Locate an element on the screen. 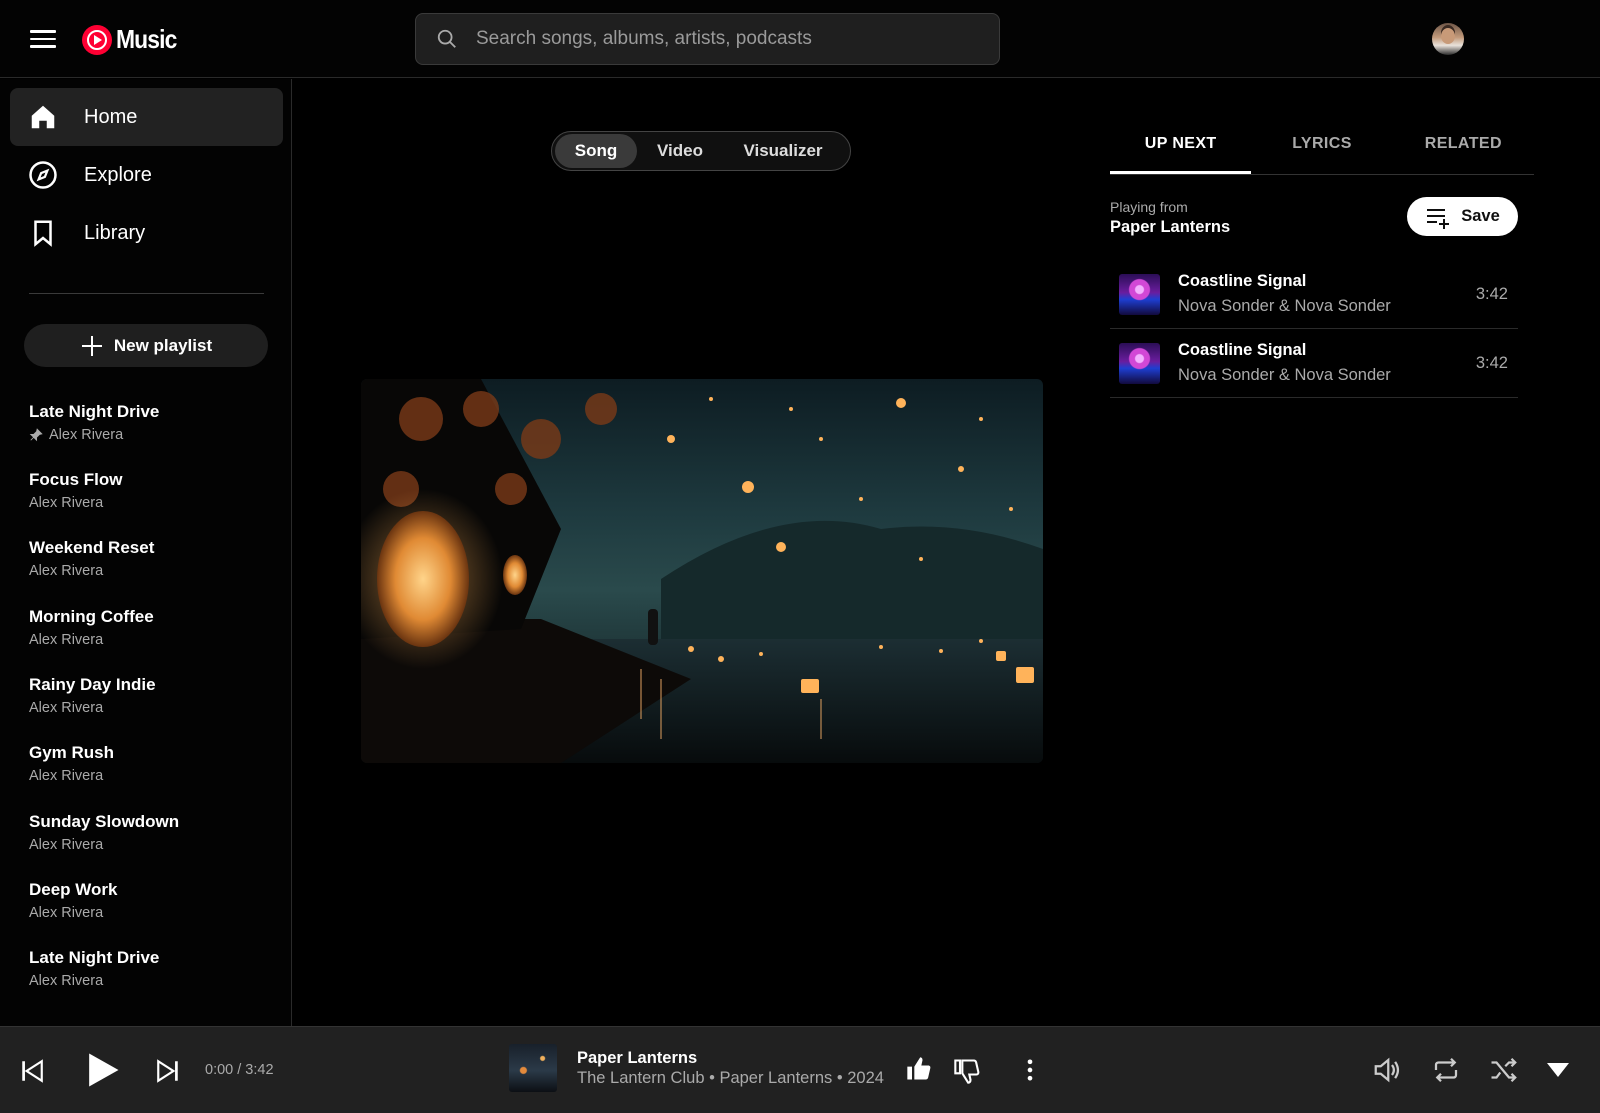 The width and height of the screenshot is (1600, 1113). plus-icon is located at coordinates (91, 345).